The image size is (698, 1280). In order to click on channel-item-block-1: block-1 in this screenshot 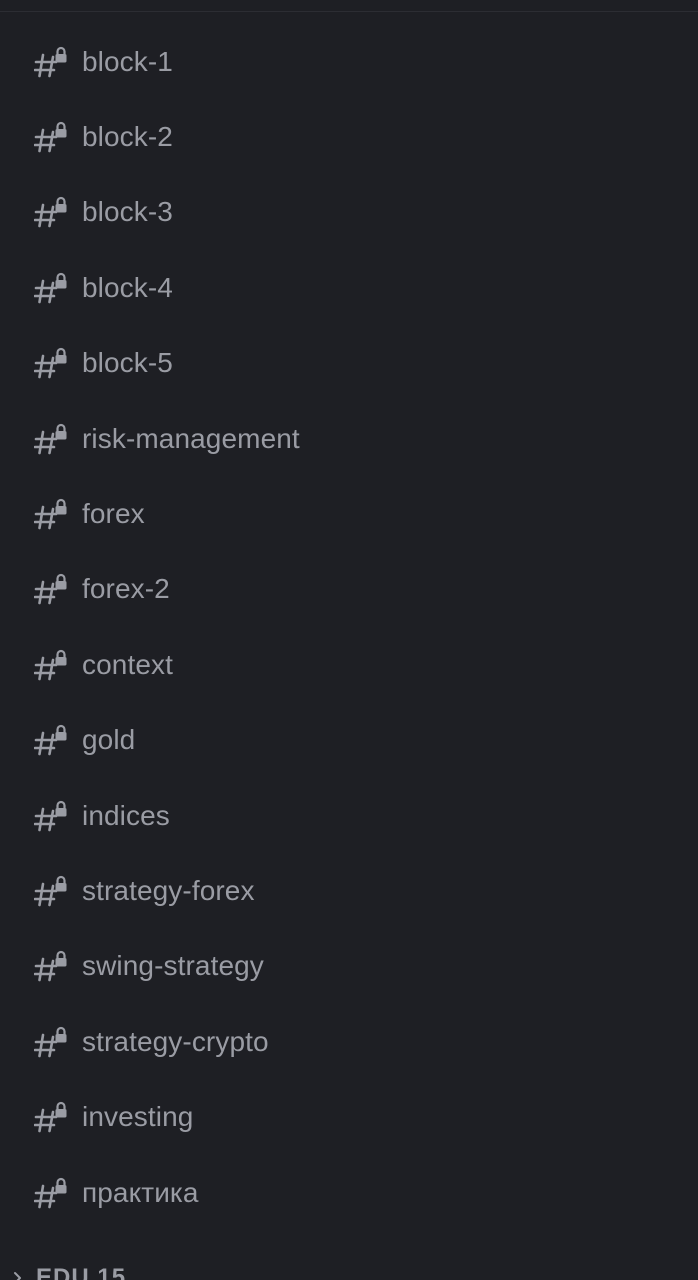, I will do `click(349, 61)`.